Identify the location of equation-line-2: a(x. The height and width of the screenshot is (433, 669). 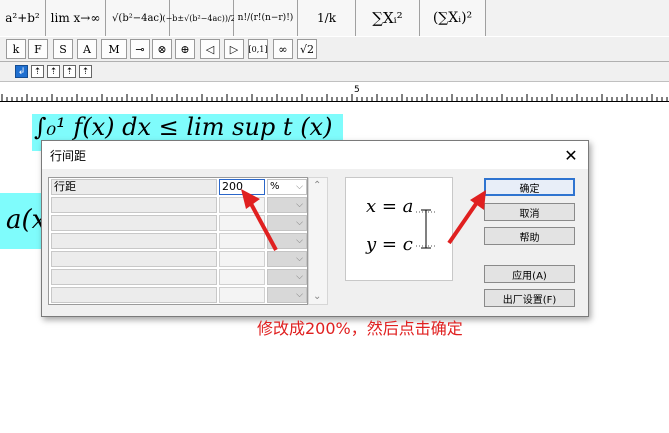
(26, 225).